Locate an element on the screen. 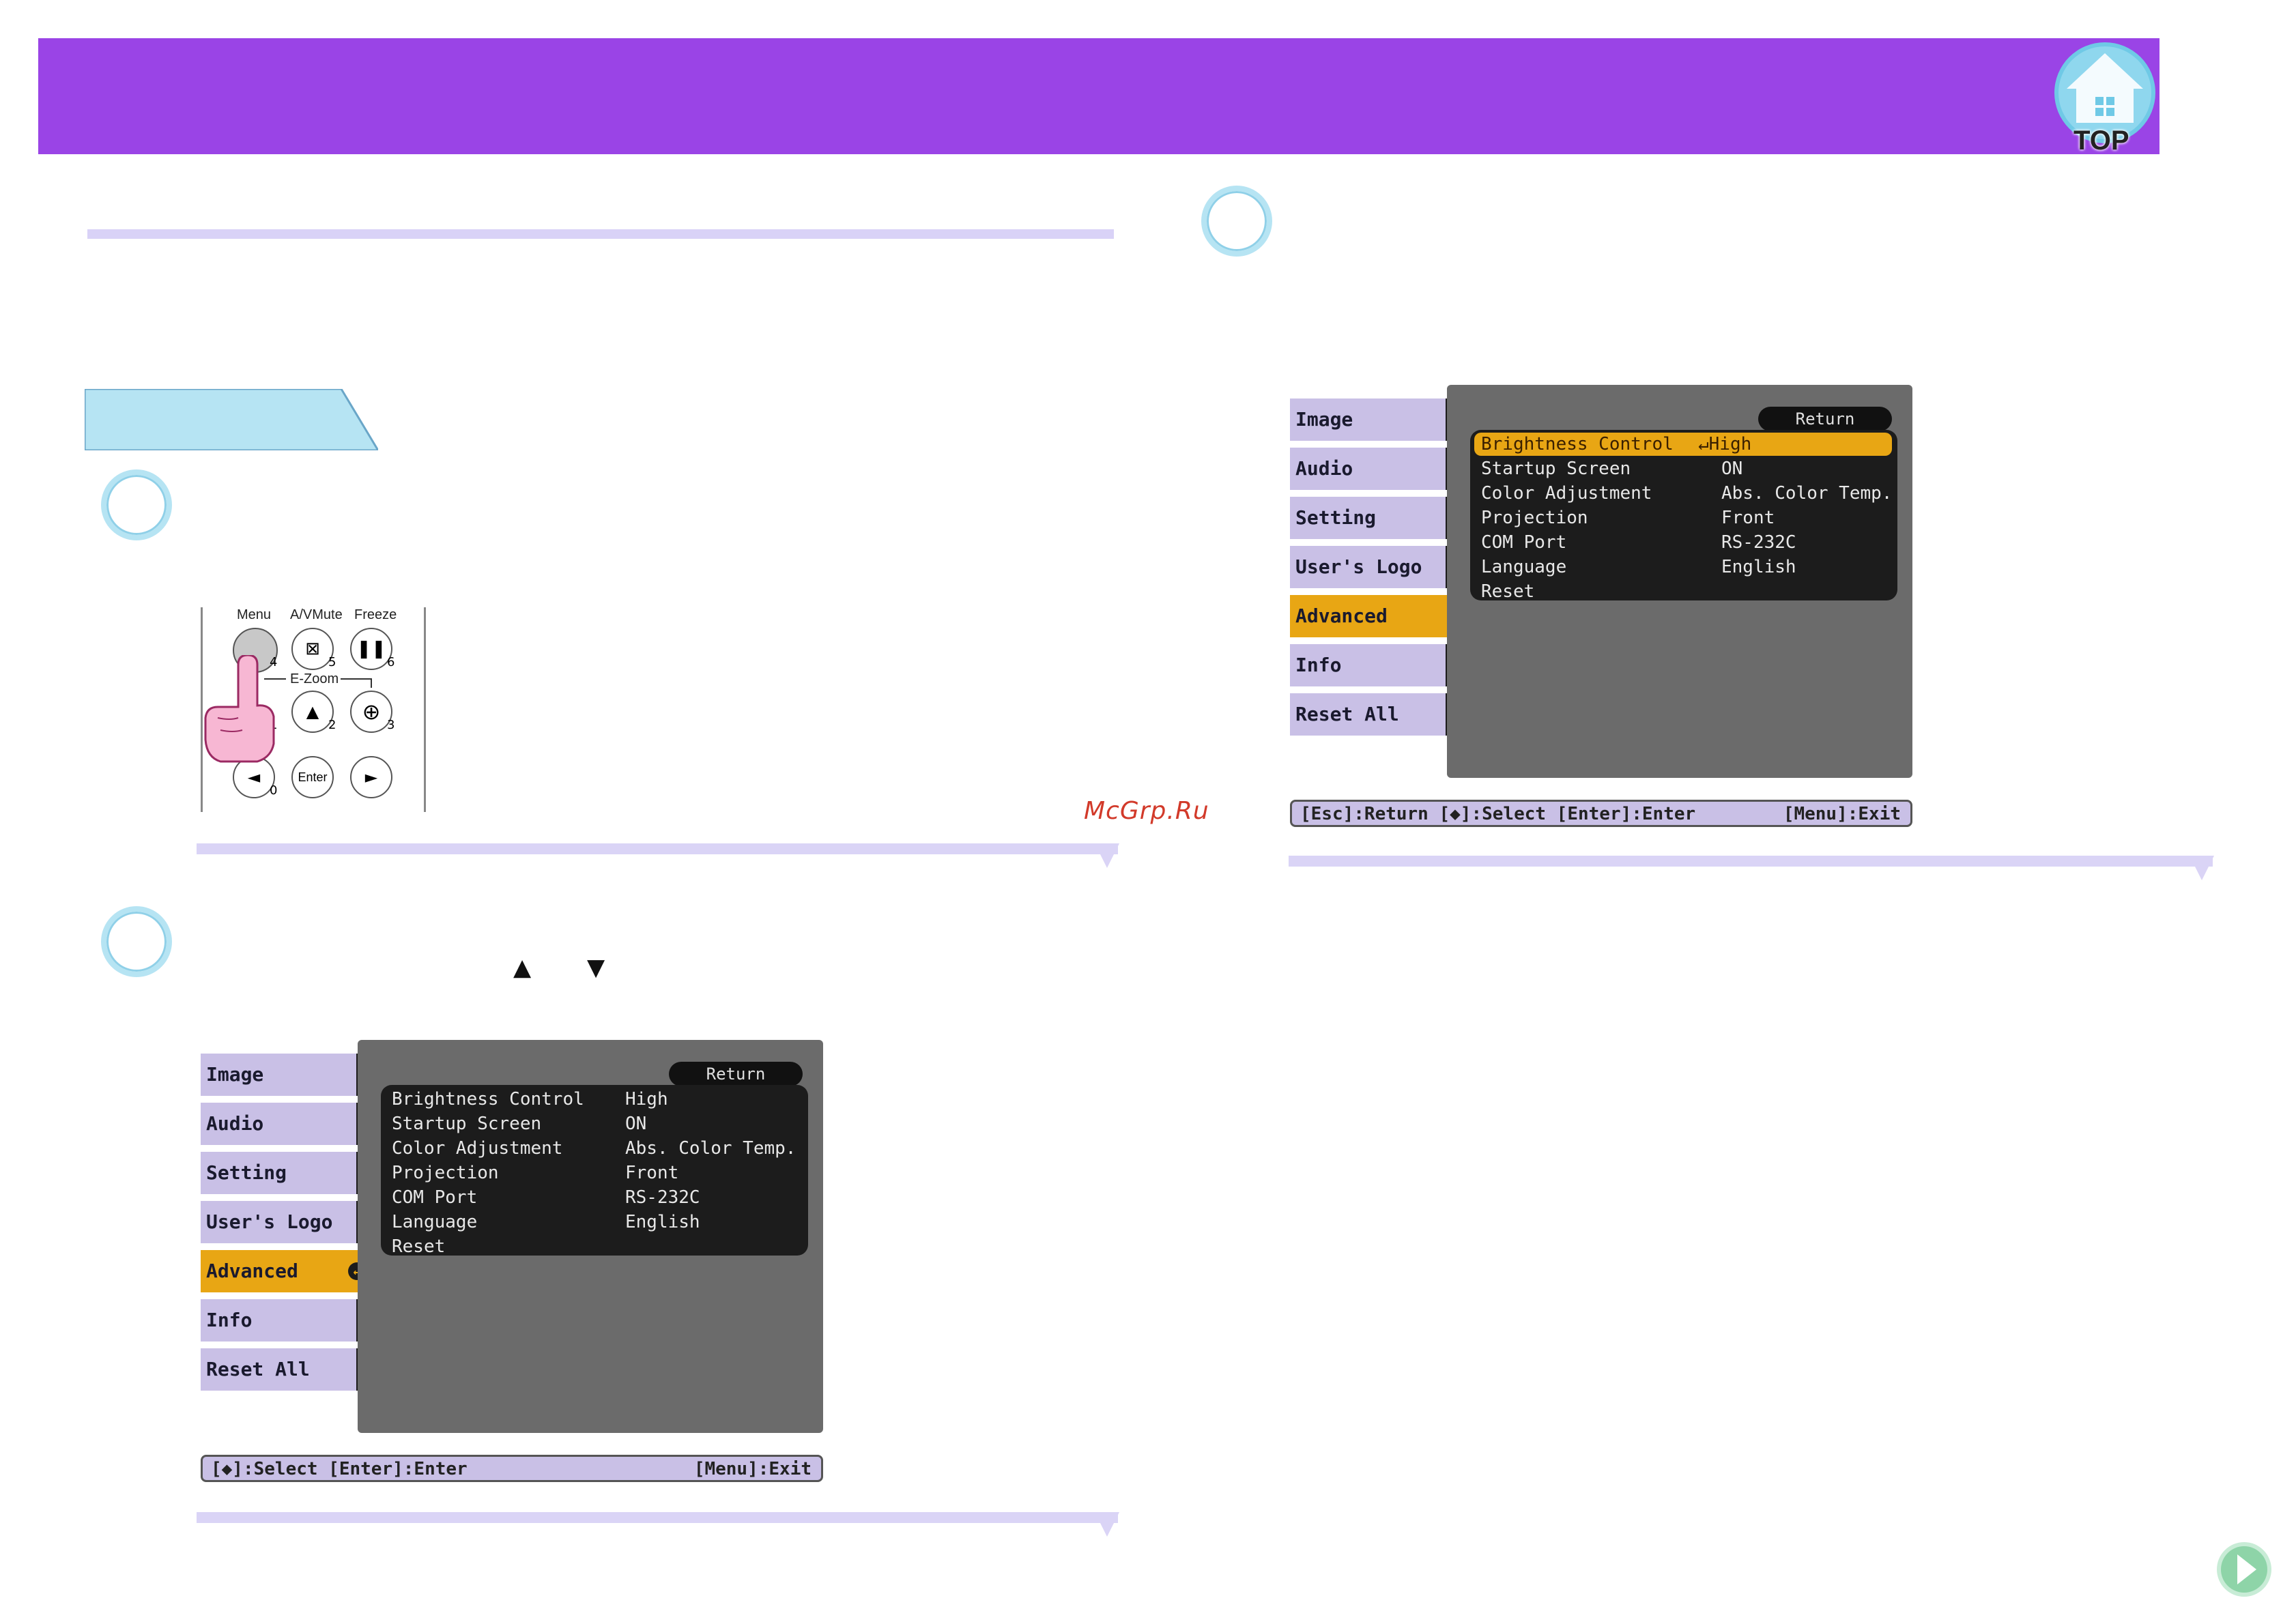  menu1-tab-setting: Setting is located at coordinates (279, 1173).